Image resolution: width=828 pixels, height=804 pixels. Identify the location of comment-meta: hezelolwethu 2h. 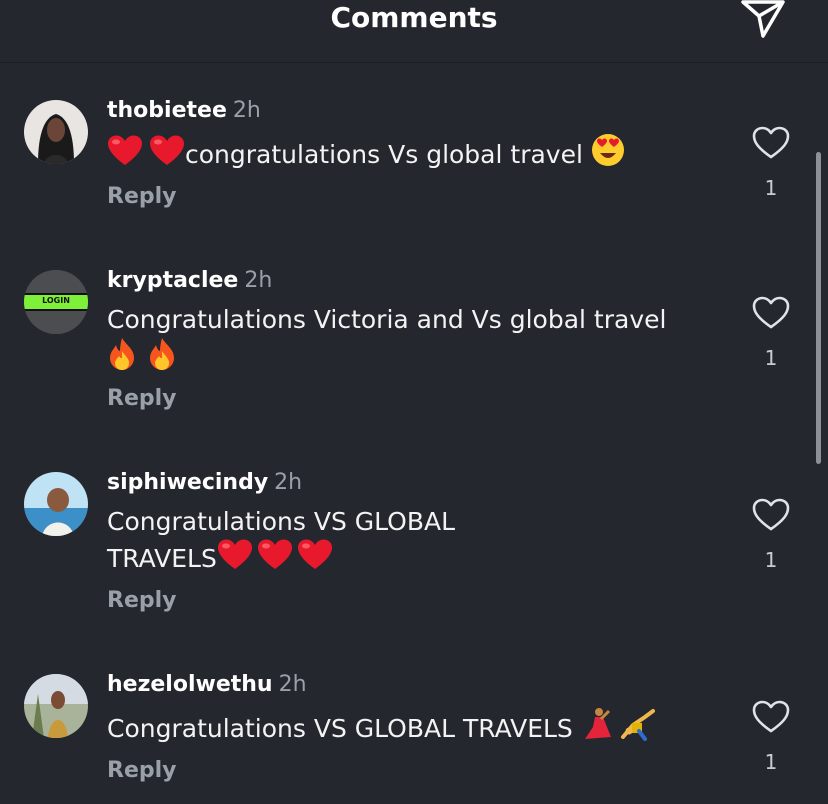
(207, 685).